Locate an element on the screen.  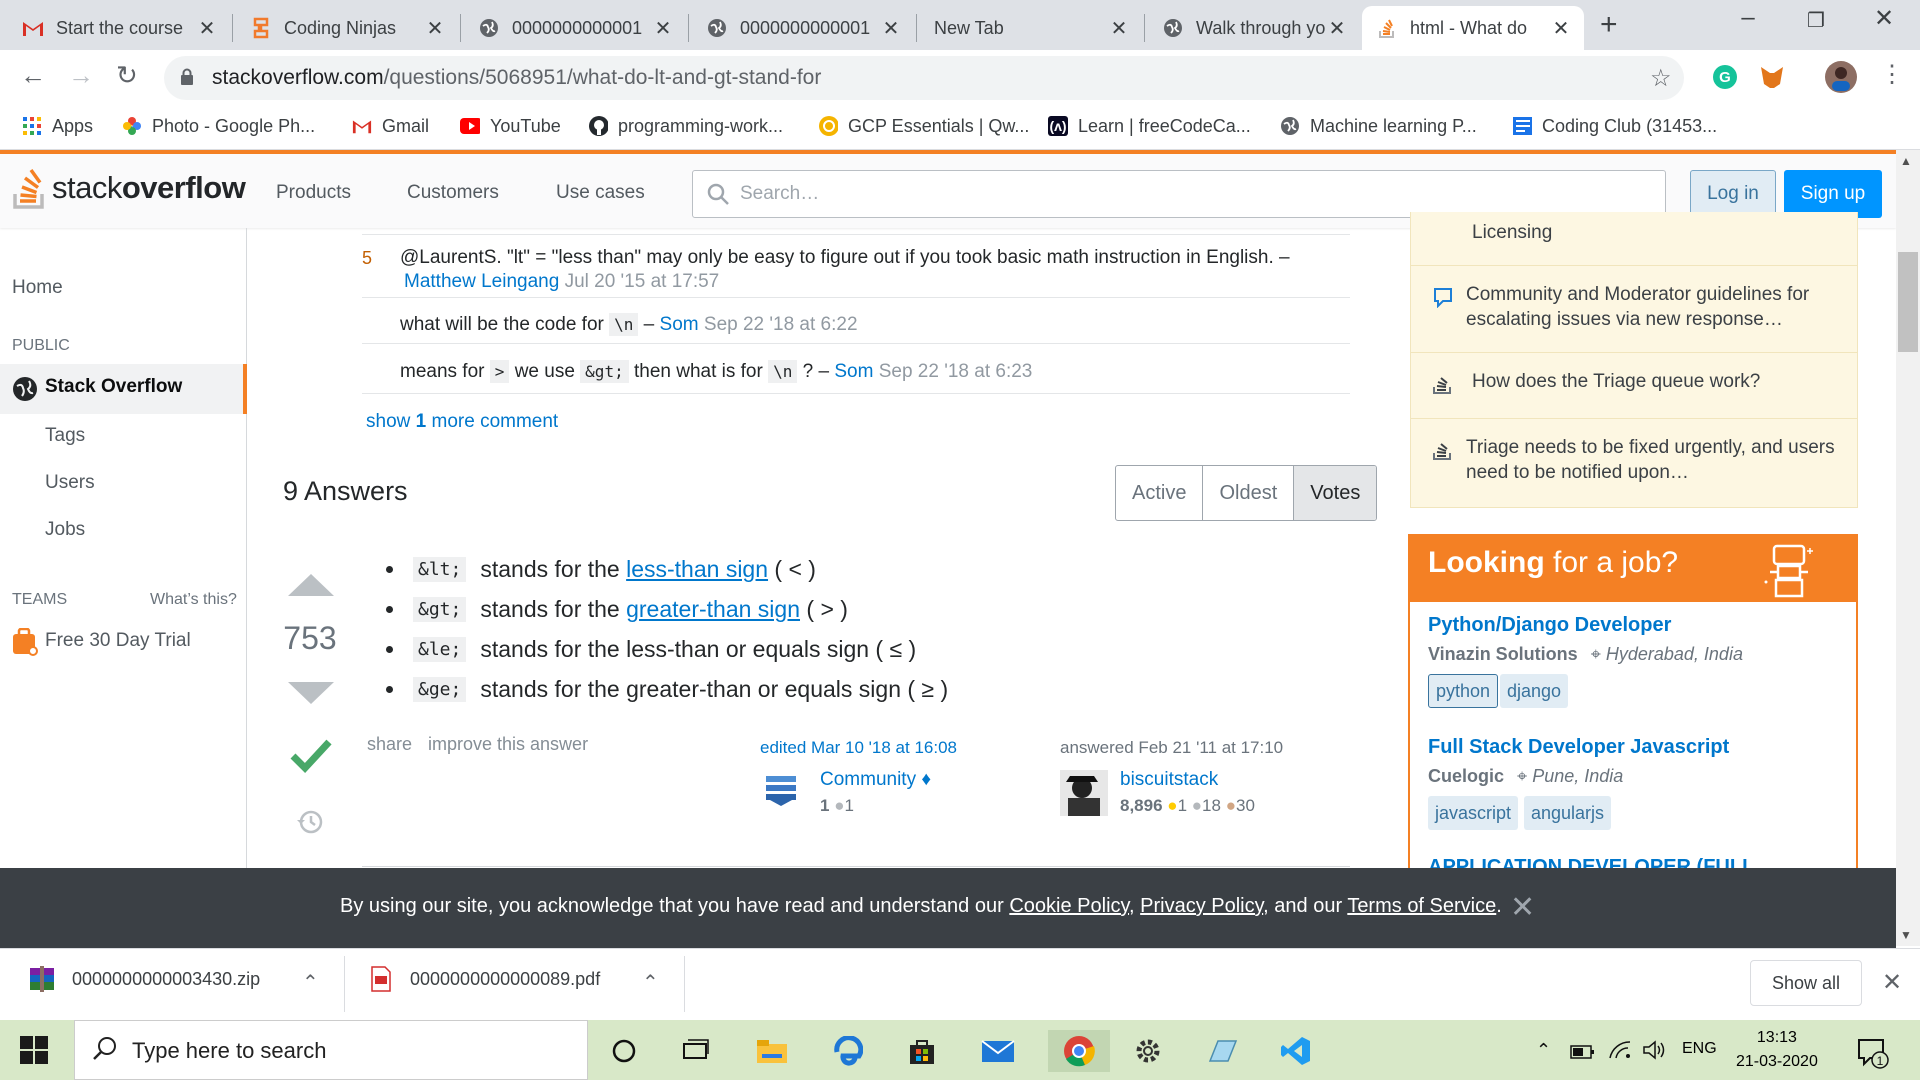
windows-start-icon is located at coordinates (34, 1050).